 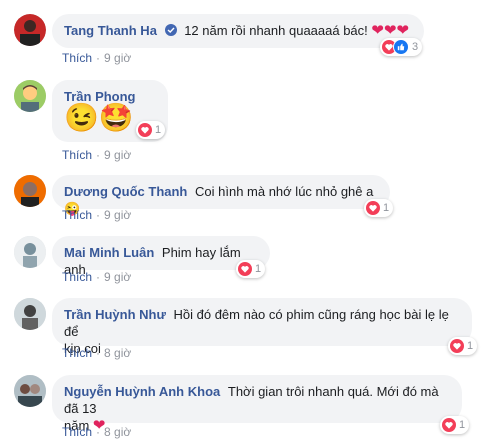 What do you see at coordinates (415, 47) in the screenshot?
I see `reaction-count: 3` at bounding box center [415, 47].